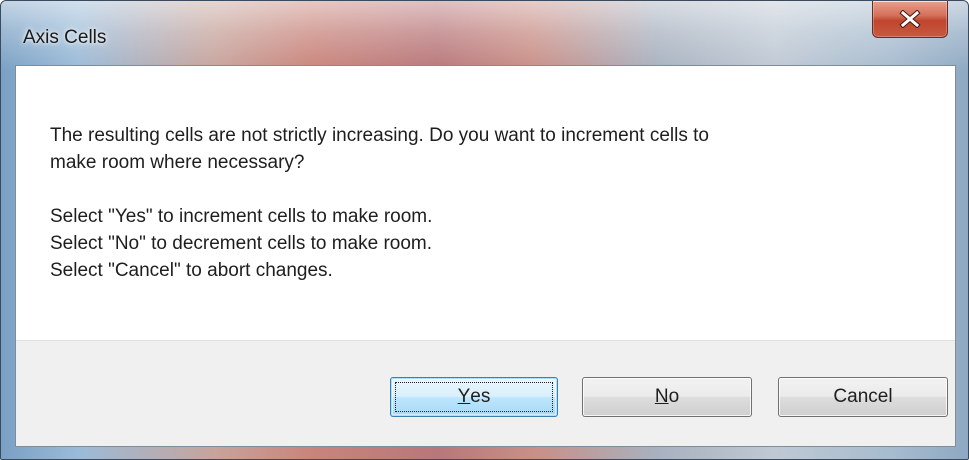 Image resolution: width=969 pixels, height=460 pixels. I want to click on no-button: No, so click(667, 397).